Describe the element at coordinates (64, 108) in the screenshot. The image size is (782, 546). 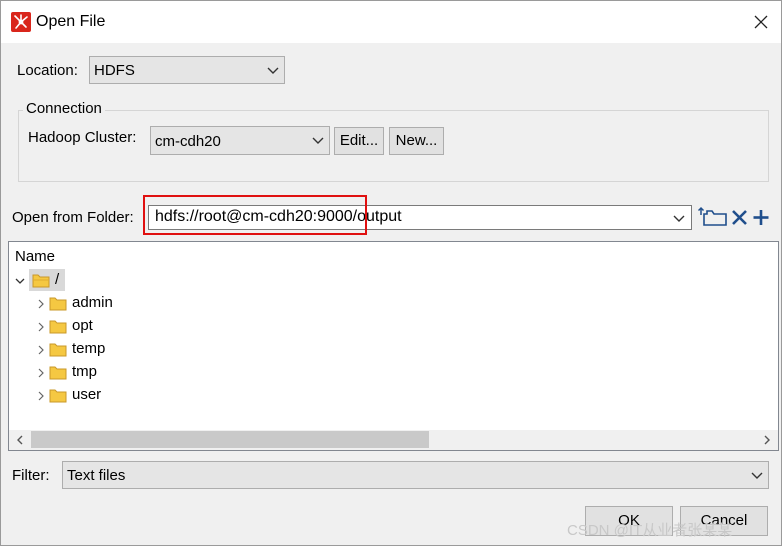
I see `connection-group-title: Connection` at that location.